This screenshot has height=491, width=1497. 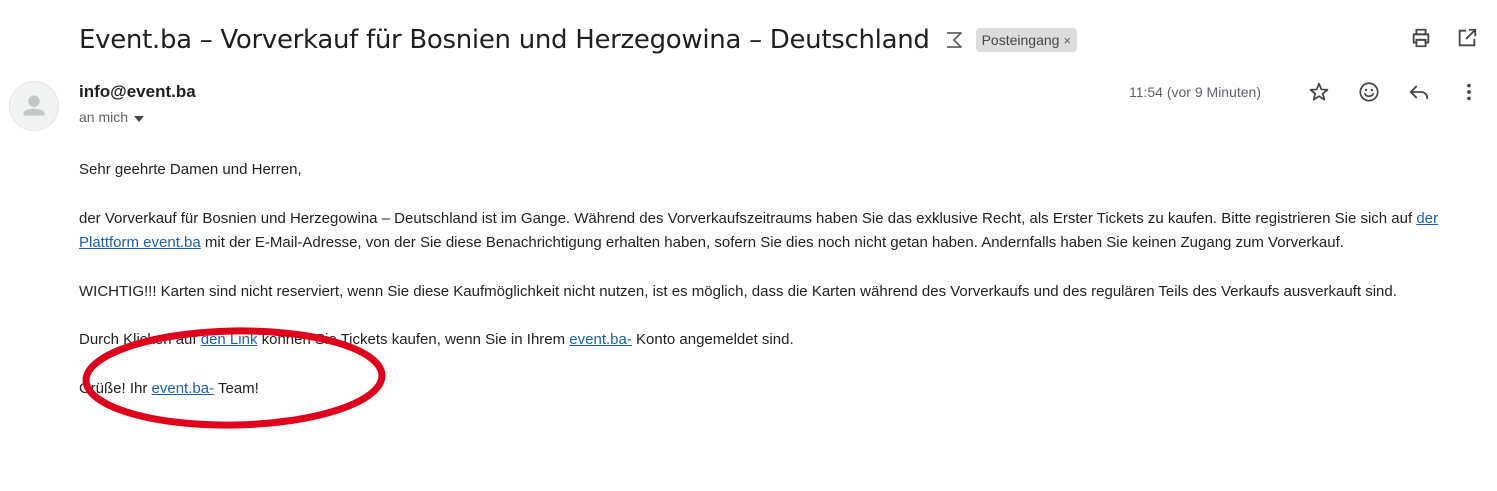 What do you see at coordinates (104, 117) in the screenshot?
I see `recipient-label: an mich` at bounding box center [104, 117].